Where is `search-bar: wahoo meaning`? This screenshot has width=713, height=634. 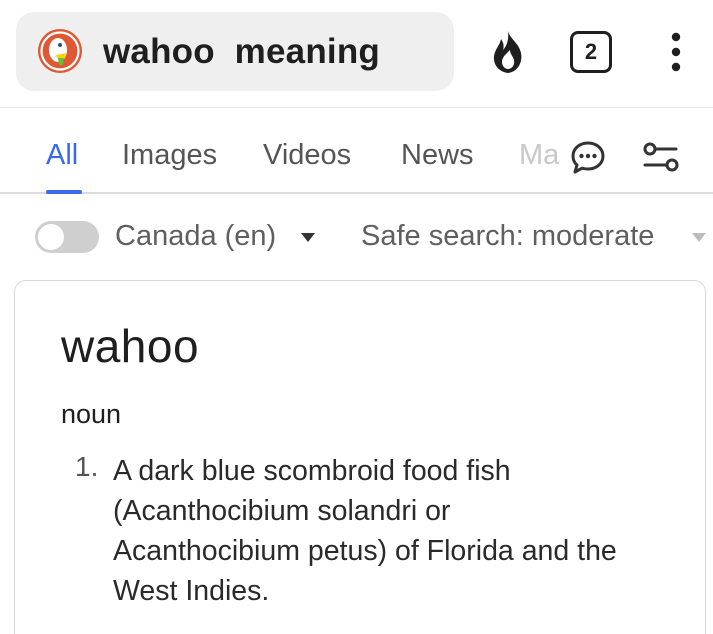
search-bar: wahoo meaning is located at coordinates (235, 51).